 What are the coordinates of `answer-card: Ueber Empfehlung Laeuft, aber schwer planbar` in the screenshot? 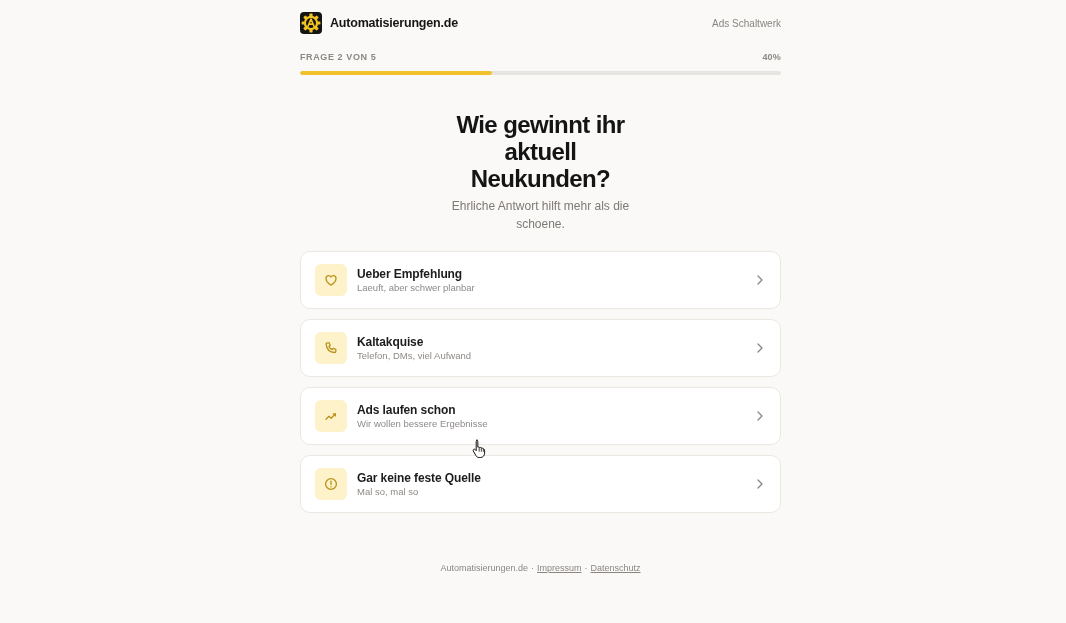 It's located at (540, 280).